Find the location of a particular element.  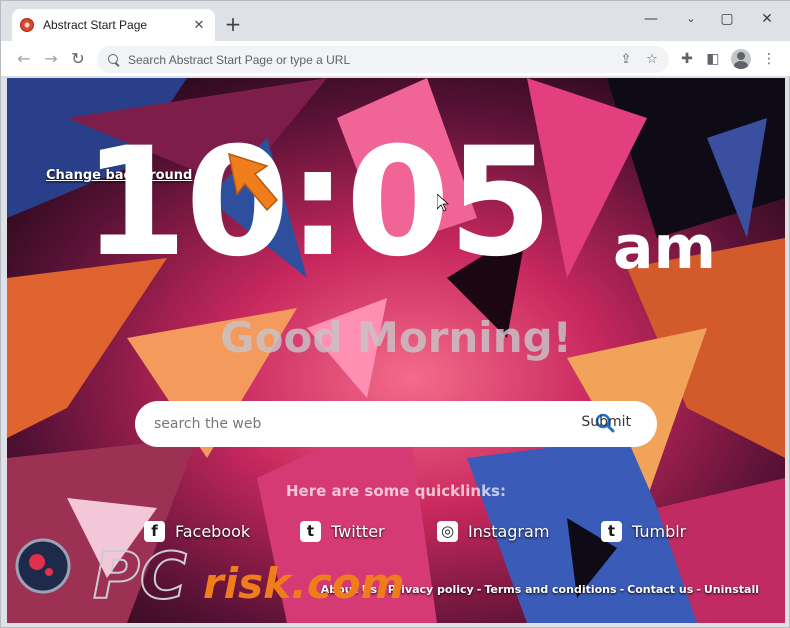

address-input is located at coordinates (363, 59).